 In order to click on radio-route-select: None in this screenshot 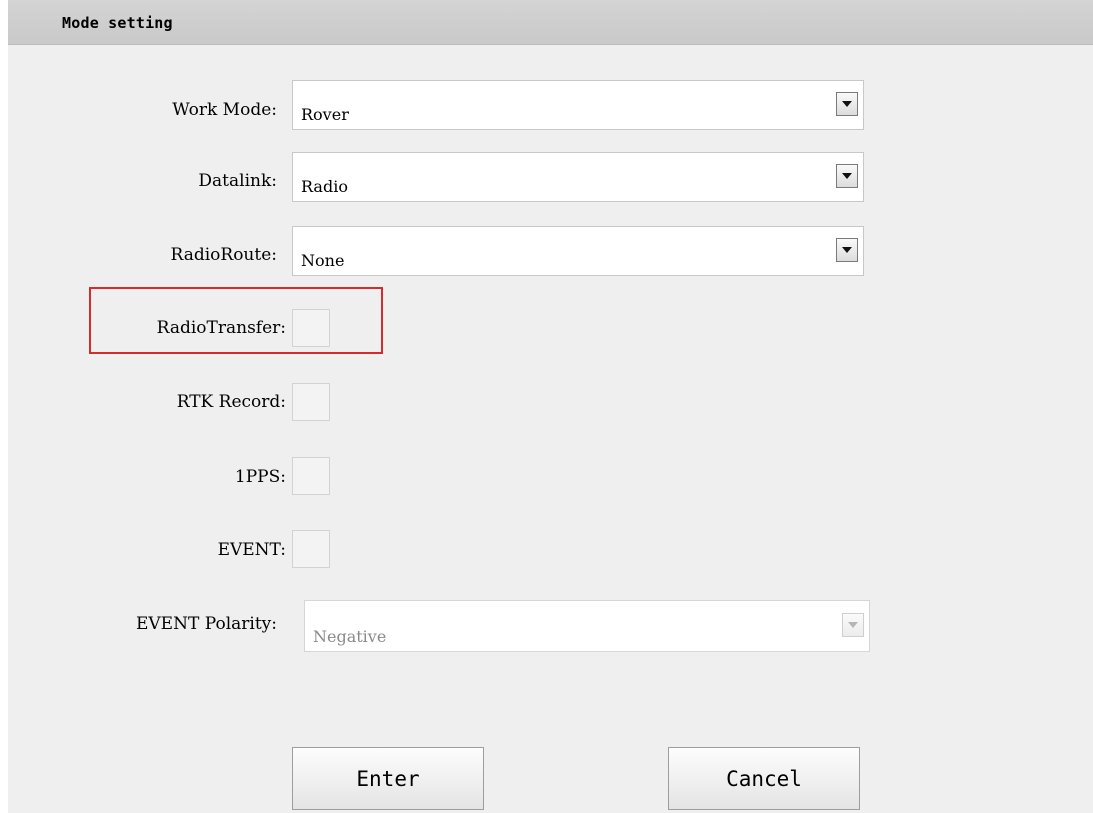, I will do `click(578, 251)`.